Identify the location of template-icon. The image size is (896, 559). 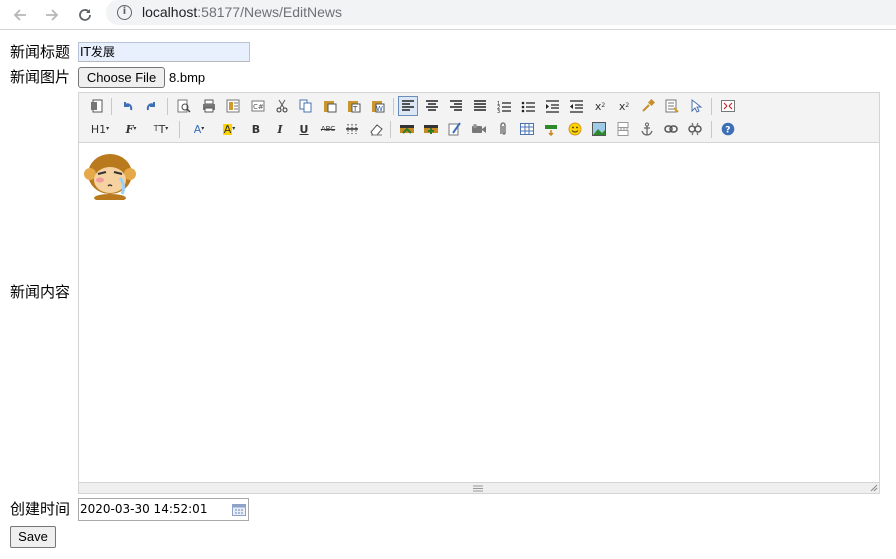
(233, 106).